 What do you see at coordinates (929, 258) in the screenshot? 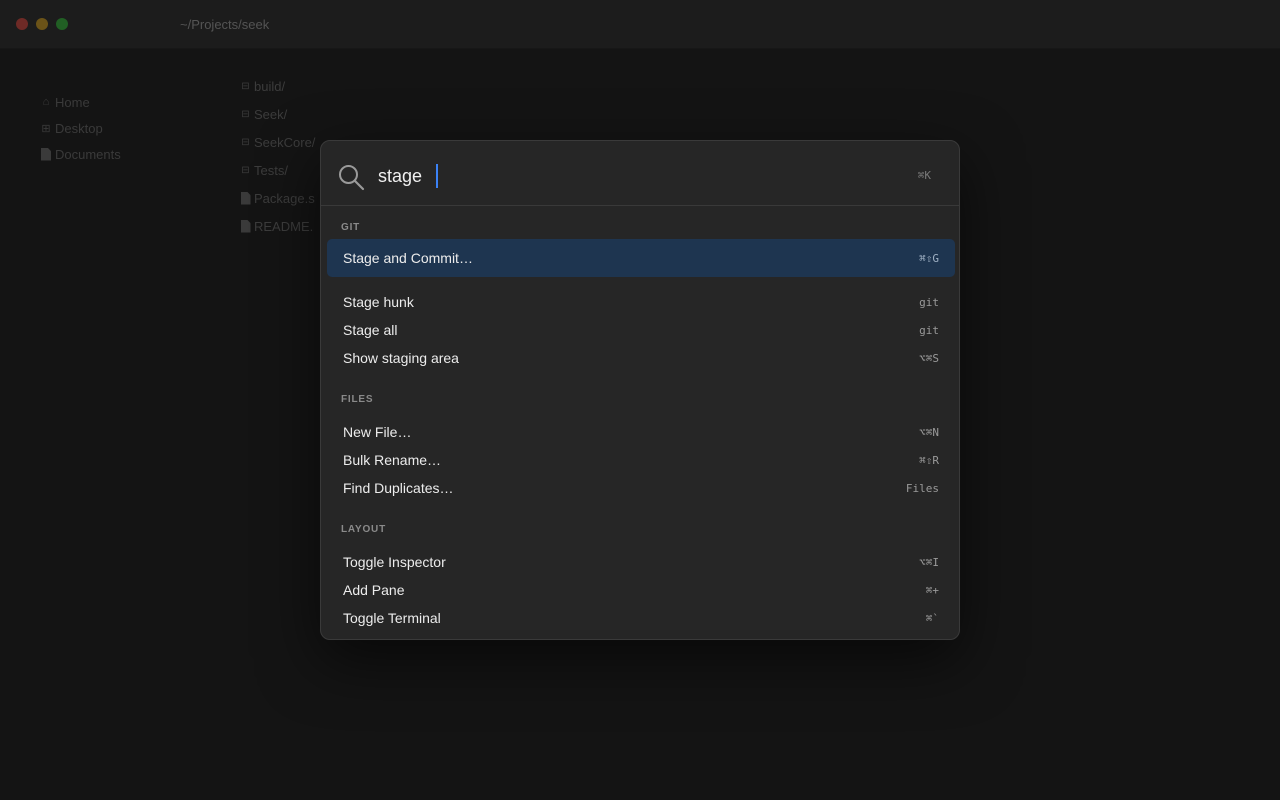
I see `command-shortcut: ⌘⇧G` at bounding box center [929, 258].